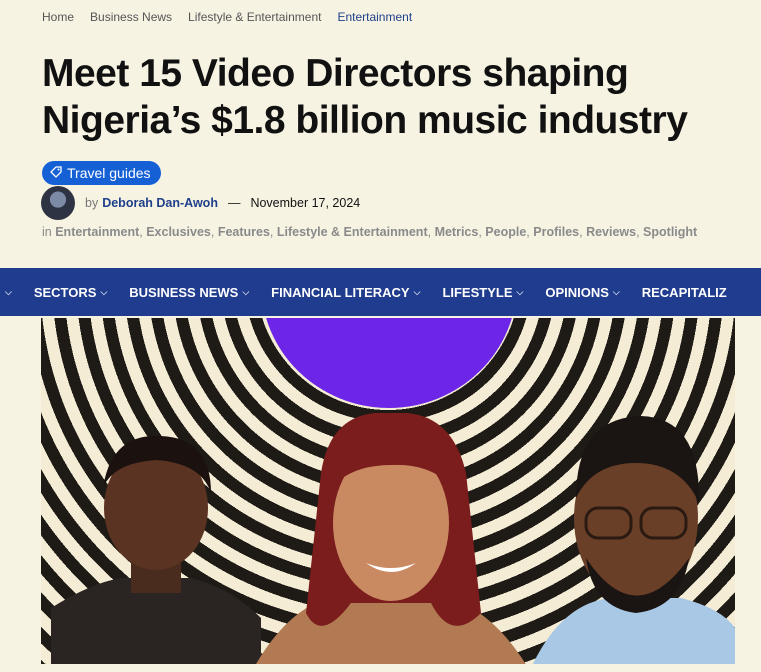 The width and height of the screenshot is (761, 672). What do you see at coordinates (457, 232) in the screenshot?
I see `category-link: Metrics` at bounding box center [457, 232].